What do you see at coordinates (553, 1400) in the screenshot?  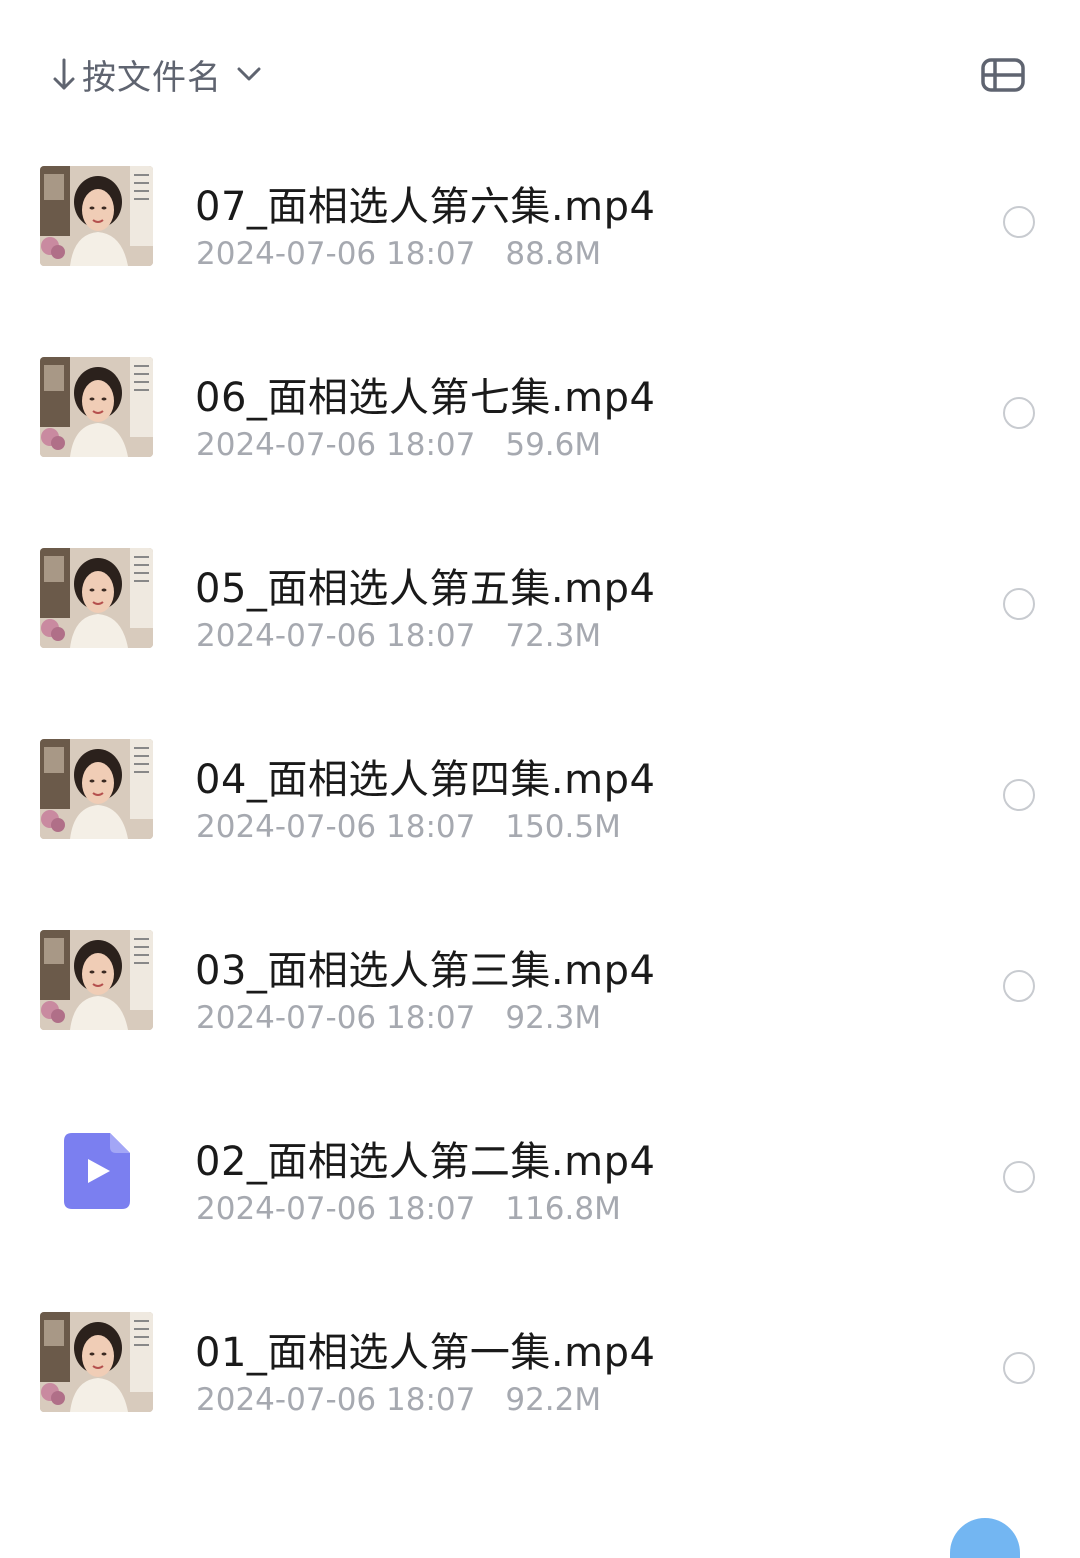 I see `file-size: 92.2M` at bounding box center [553, 1400].